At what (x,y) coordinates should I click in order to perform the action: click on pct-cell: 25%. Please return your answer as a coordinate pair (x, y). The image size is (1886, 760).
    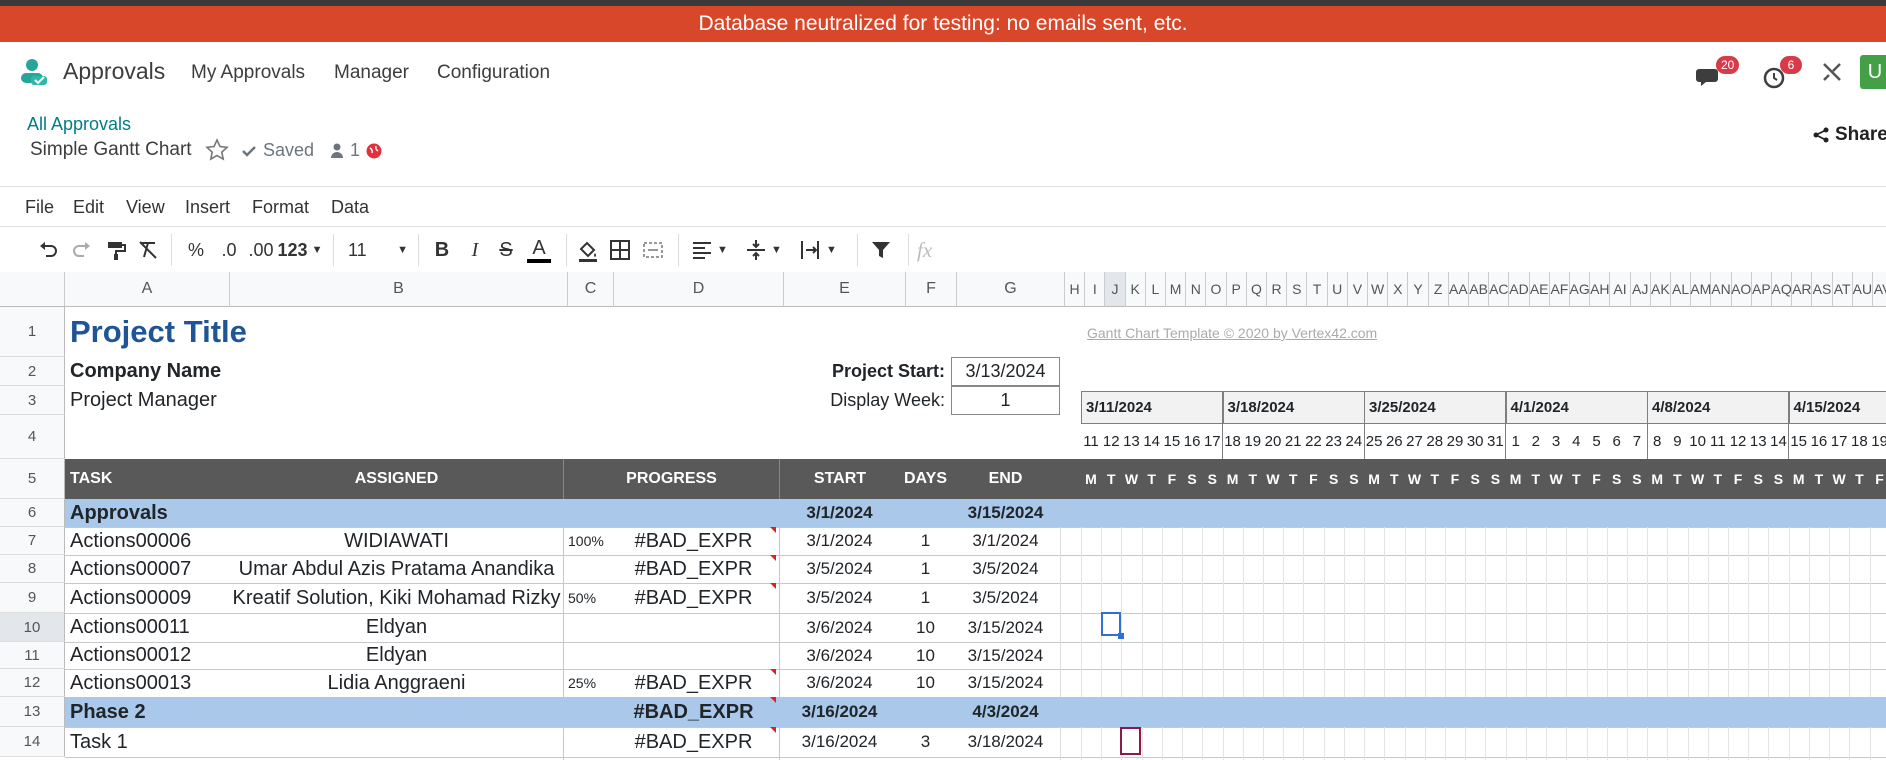
    Looking at the image, I should click on (588, 683).